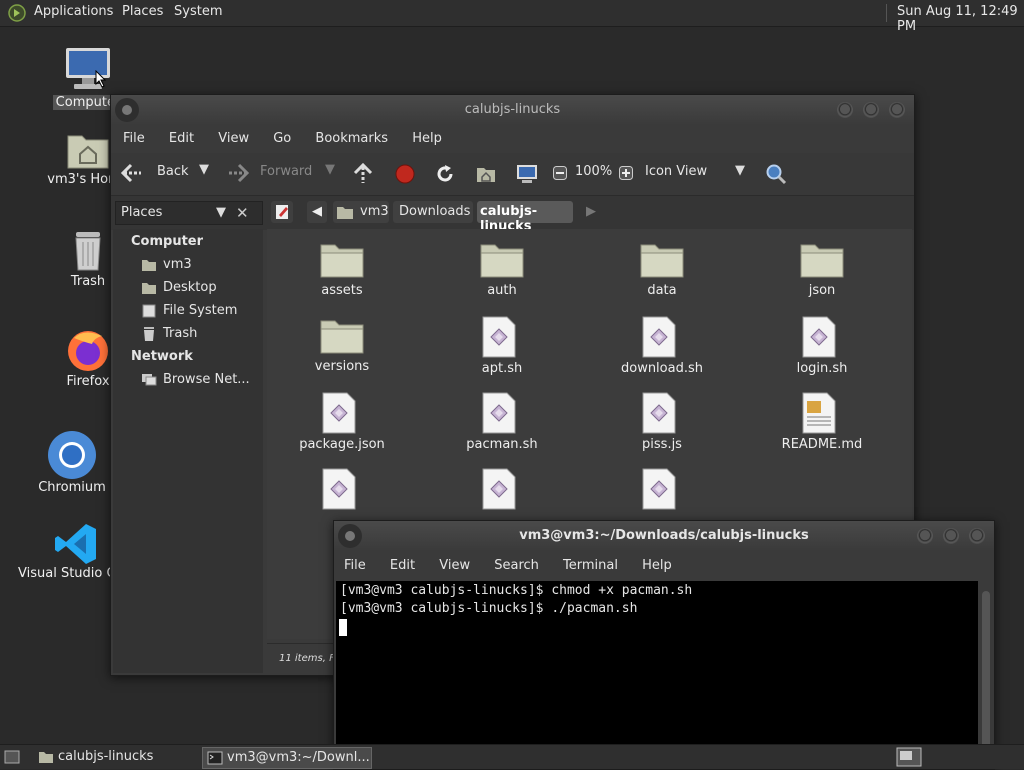  Describe the element at coordinates (132, 173) in the screenshot. I see `back-arrow-icon` at that location.